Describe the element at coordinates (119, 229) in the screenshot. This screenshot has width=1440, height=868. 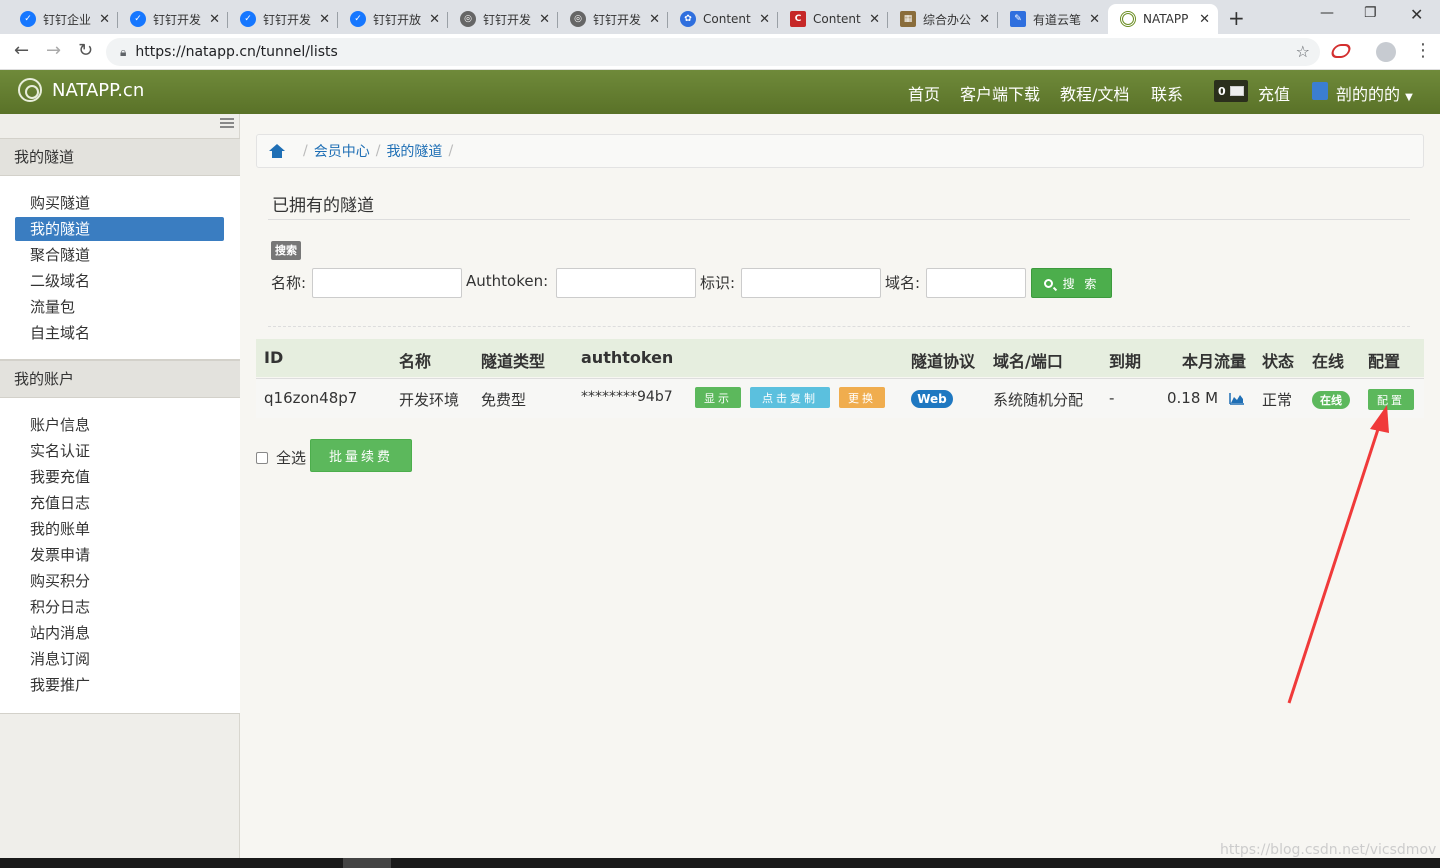
I see `sidebar-item-my-tunnels: 我的隧道` at that location.